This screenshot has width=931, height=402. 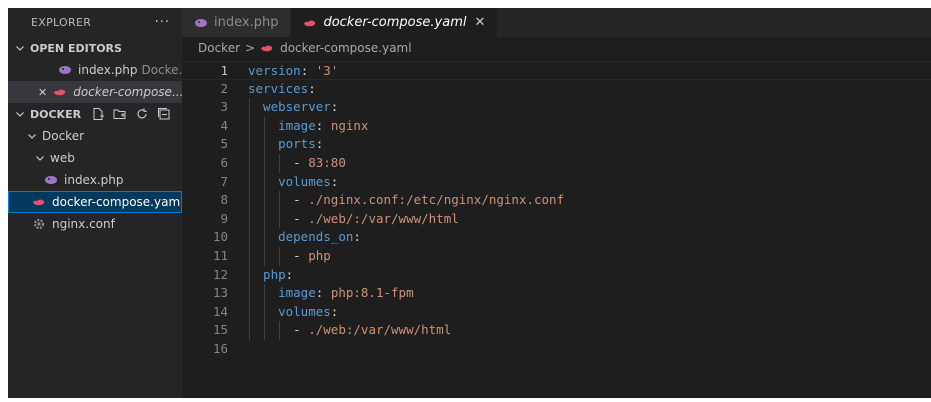 What do you see at coordinates (224, 70) in the screenshot?
I see `line-number: 1` at bounding box center [224, 70].